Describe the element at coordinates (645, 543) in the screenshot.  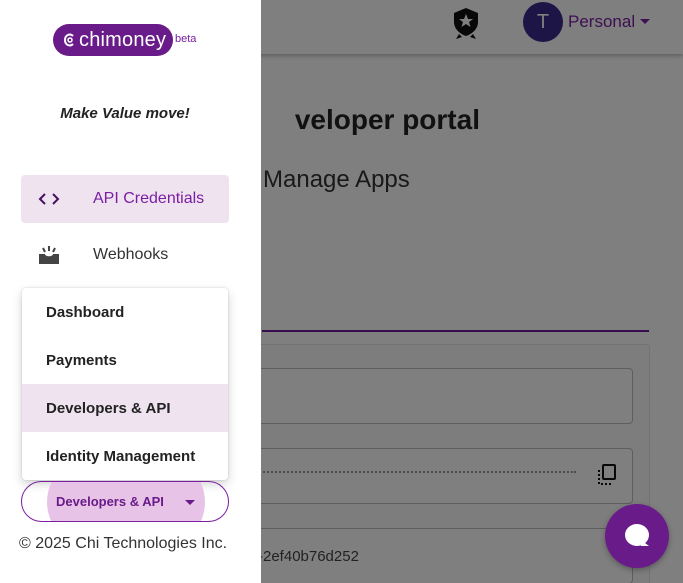
I see `chat-bubble-tail` at that location.